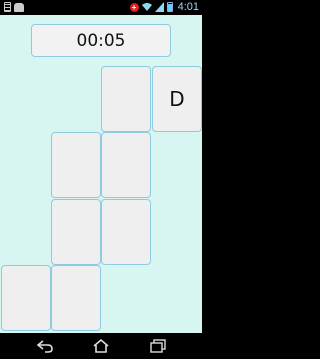 This screenshot has height=359, width=320. Describe the element at coordinates (19, 7) in the screenshot. I see `cat-icon` at that location.